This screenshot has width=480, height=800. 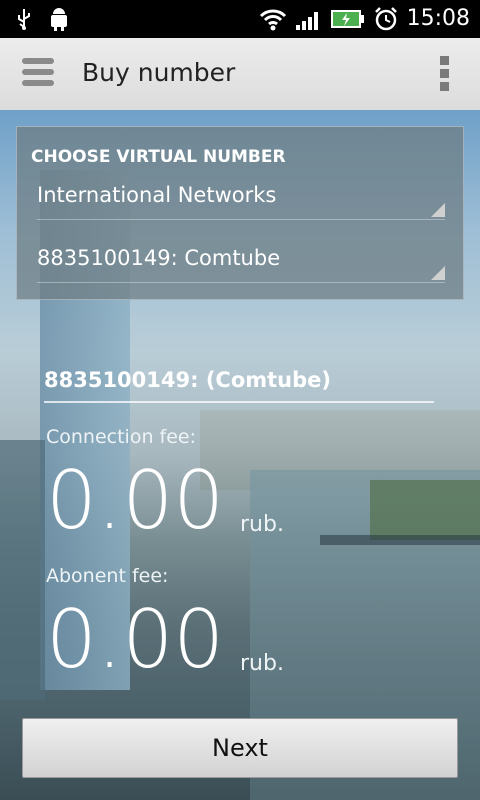 I want to click on android-debug-icon, so click(x=59, y=19).